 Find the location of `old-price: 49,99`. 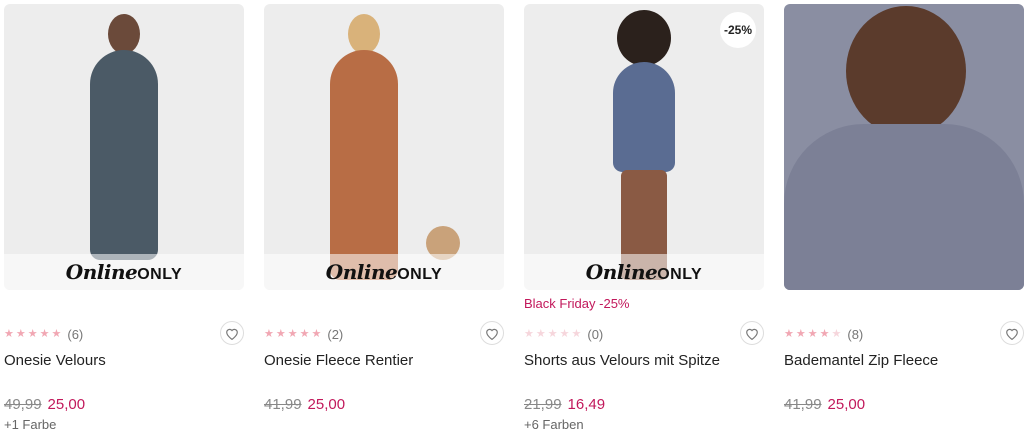

old-price: 49,99 is located at coordinates (23, 404).